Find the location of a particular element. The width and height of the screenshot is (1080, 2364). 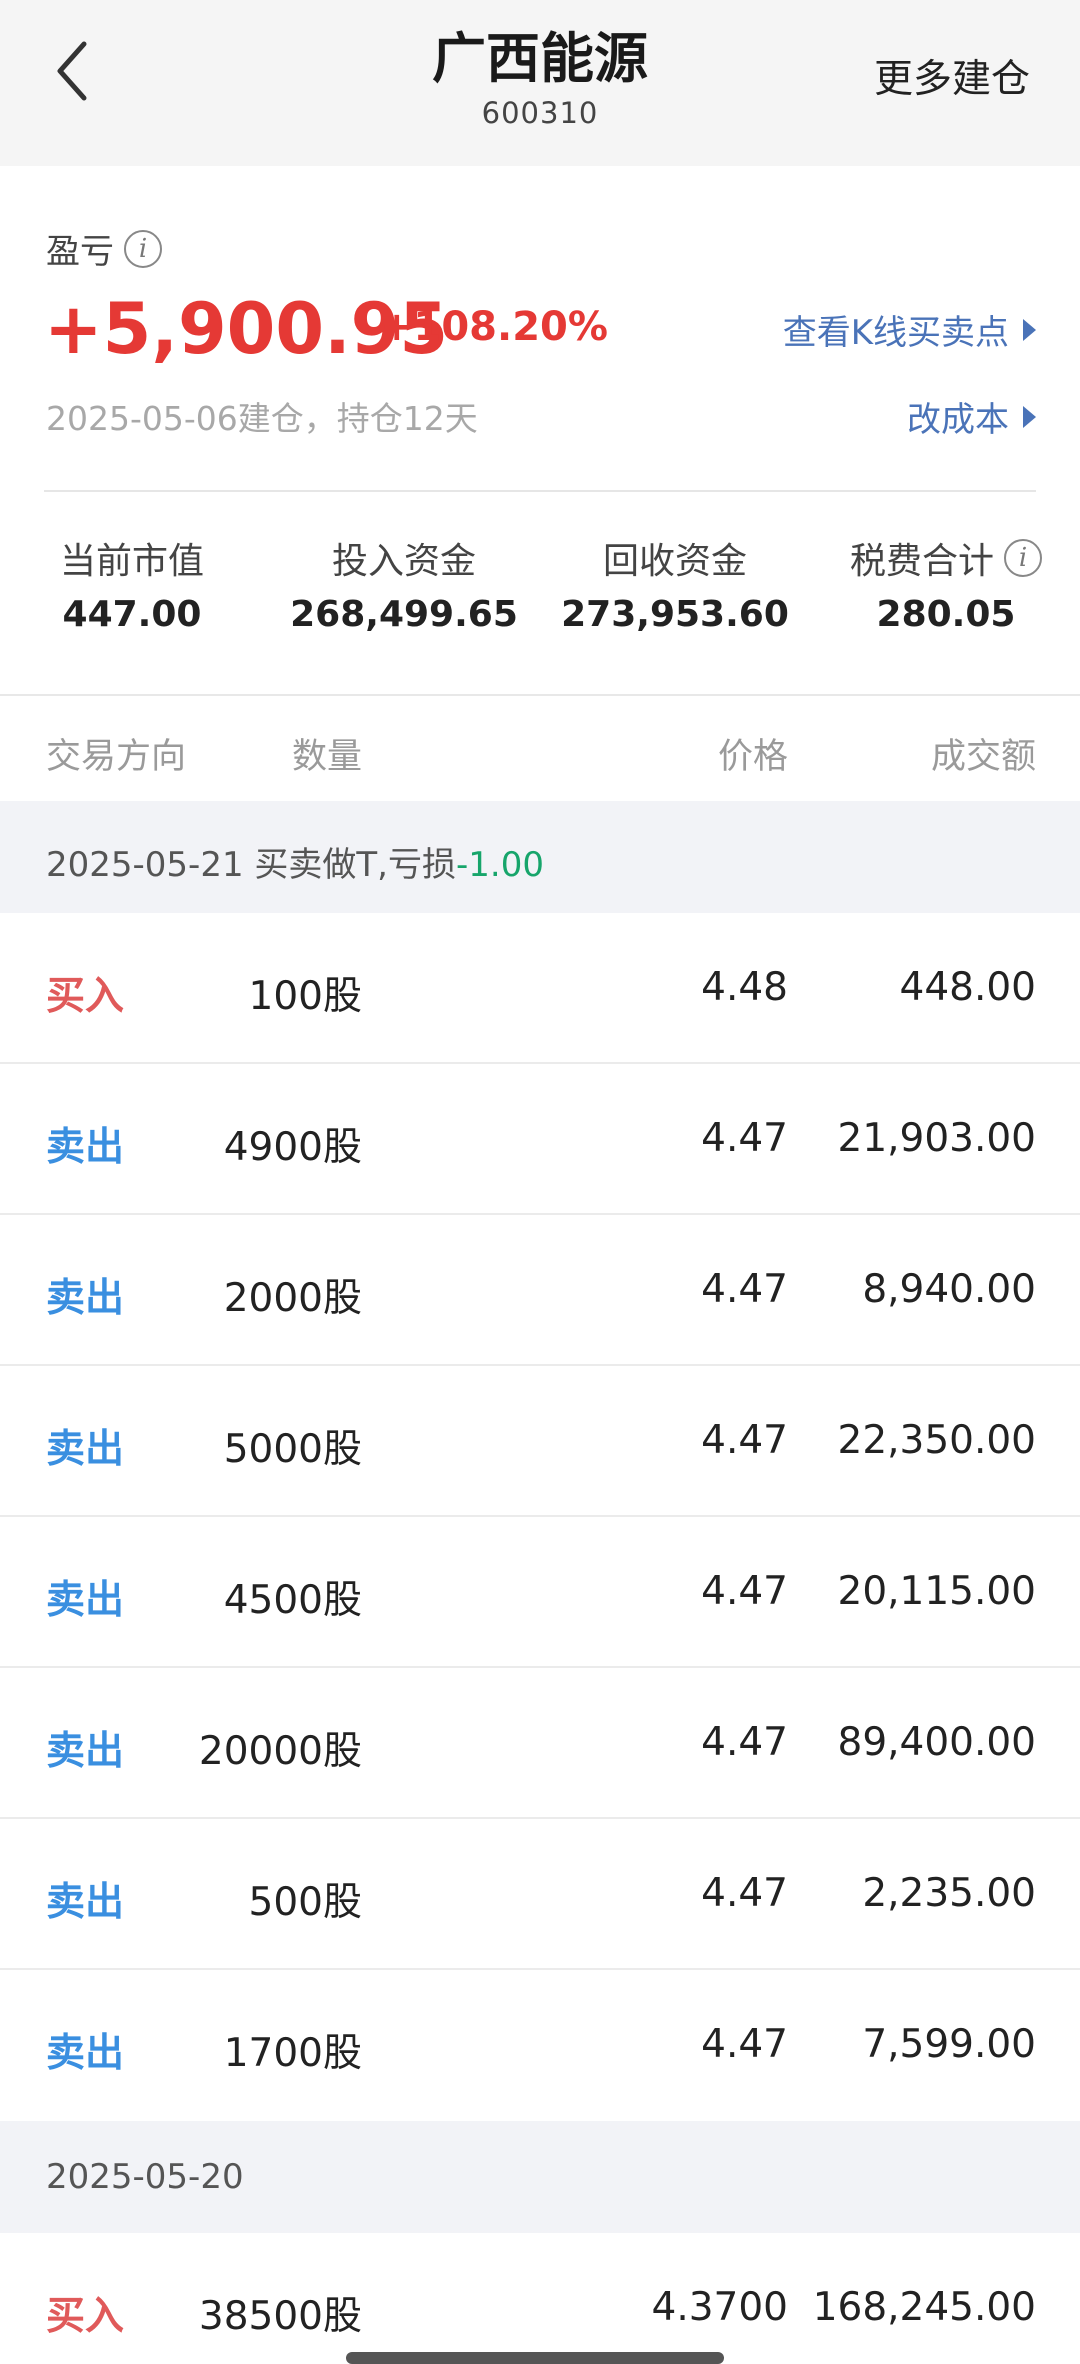

pnl-label-row: 盈亏 i is located at coordinates (104, 248).